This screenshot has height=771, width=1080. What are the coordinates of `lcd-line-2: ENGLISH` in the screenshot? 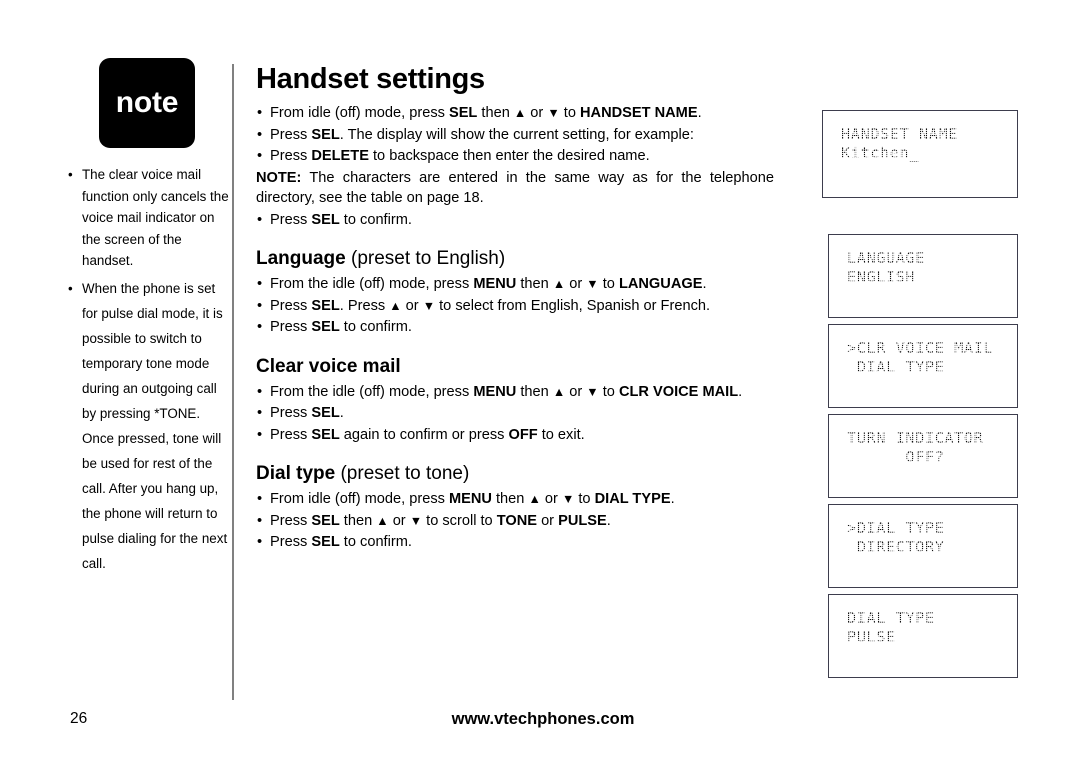 It's located at (881, 277).